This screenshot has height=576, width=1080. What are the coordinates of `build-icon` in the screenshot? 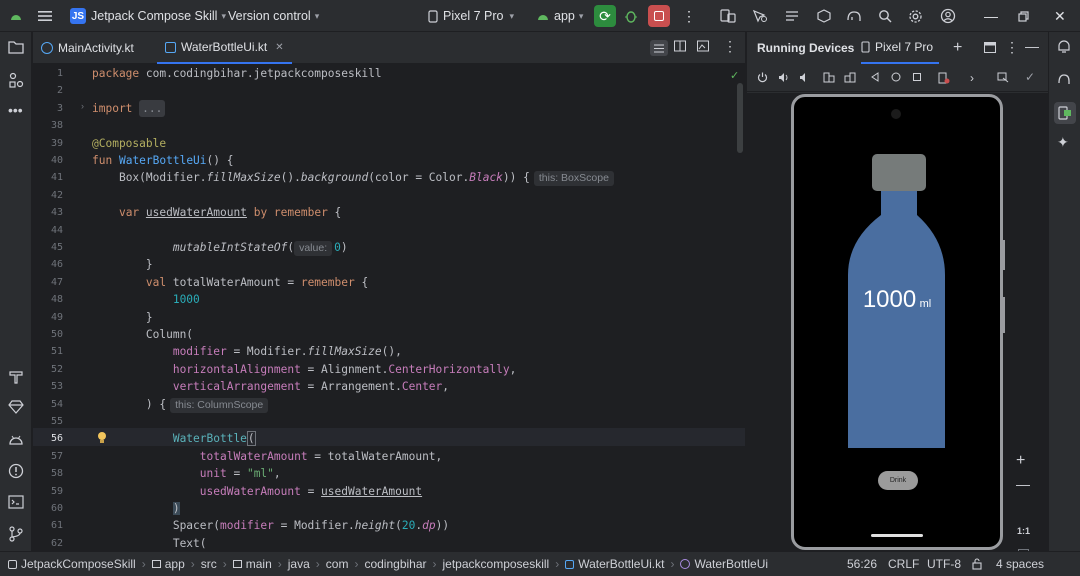 It's located at (16, 377).